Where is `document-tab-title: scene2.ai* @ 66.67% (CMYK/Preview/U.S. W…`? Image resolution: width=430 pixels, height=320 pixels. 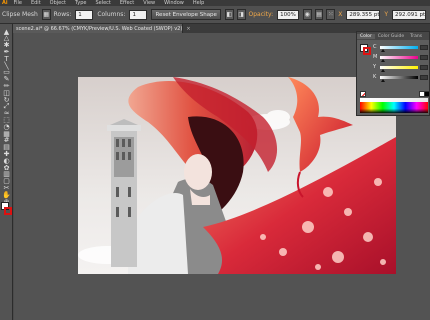 document-tab-title: scene2.ai* @ 66.67% (CMYK/Preview/U.S. W… is located at coordinates (99, 28).